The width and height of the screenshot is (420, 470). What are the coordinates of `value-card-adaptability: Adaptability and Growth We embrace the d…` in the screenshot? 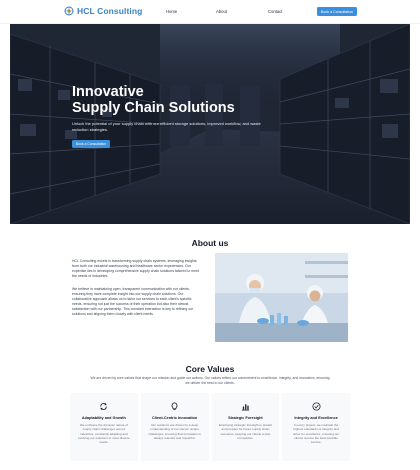 It's located at (104, 427).